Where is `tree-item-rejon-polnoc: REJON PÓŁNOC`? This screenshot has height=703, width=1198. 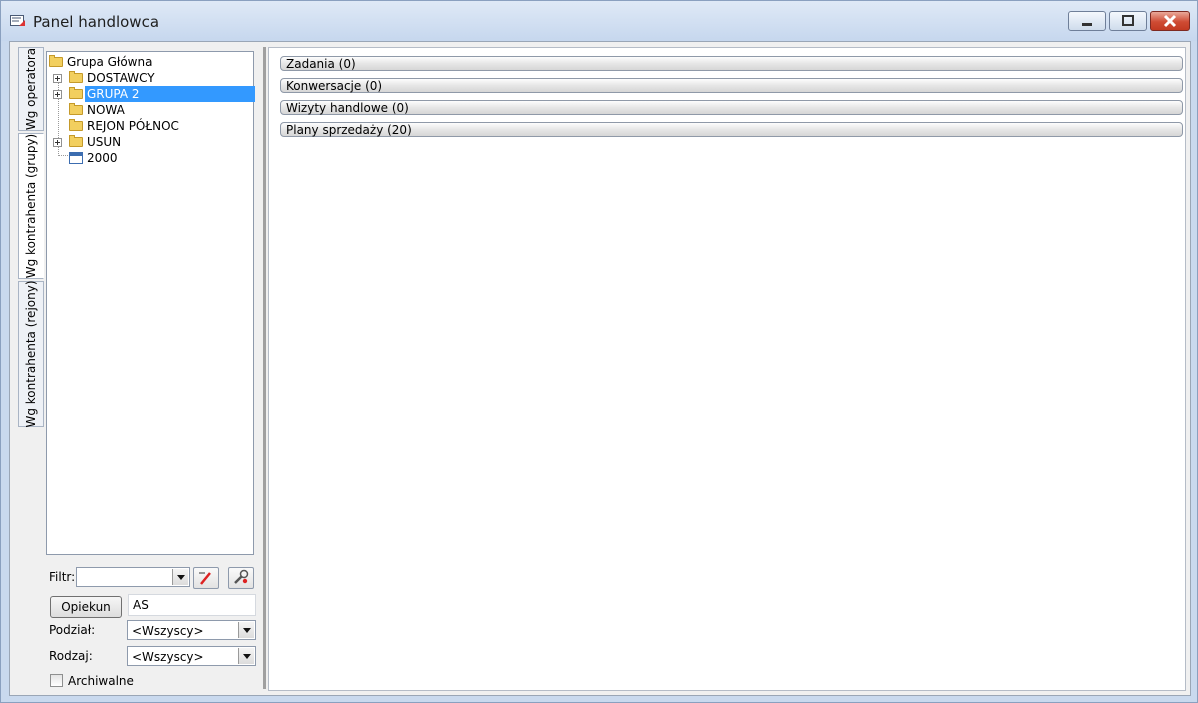 tree-item-rejon-polnoc: REJON PÓŁNOC is located at coordinates (157, 126).